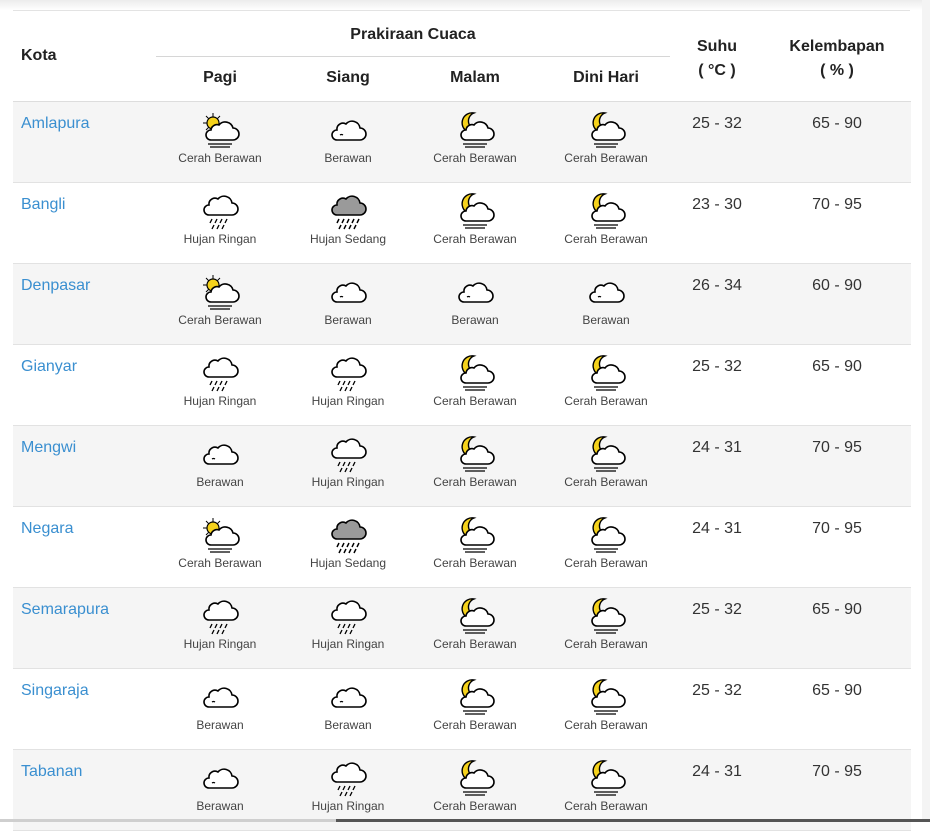 Image resolution: width=930 pixels, height=831 pixels. I want to click on city-link: Mengwi, so click(48, 448).